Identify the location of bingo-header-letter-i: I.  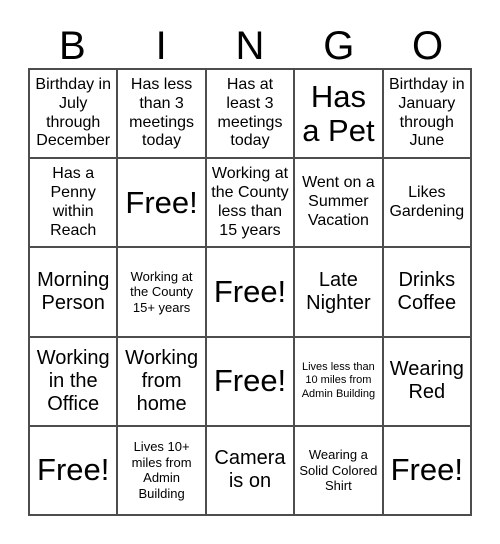
(161, 46).